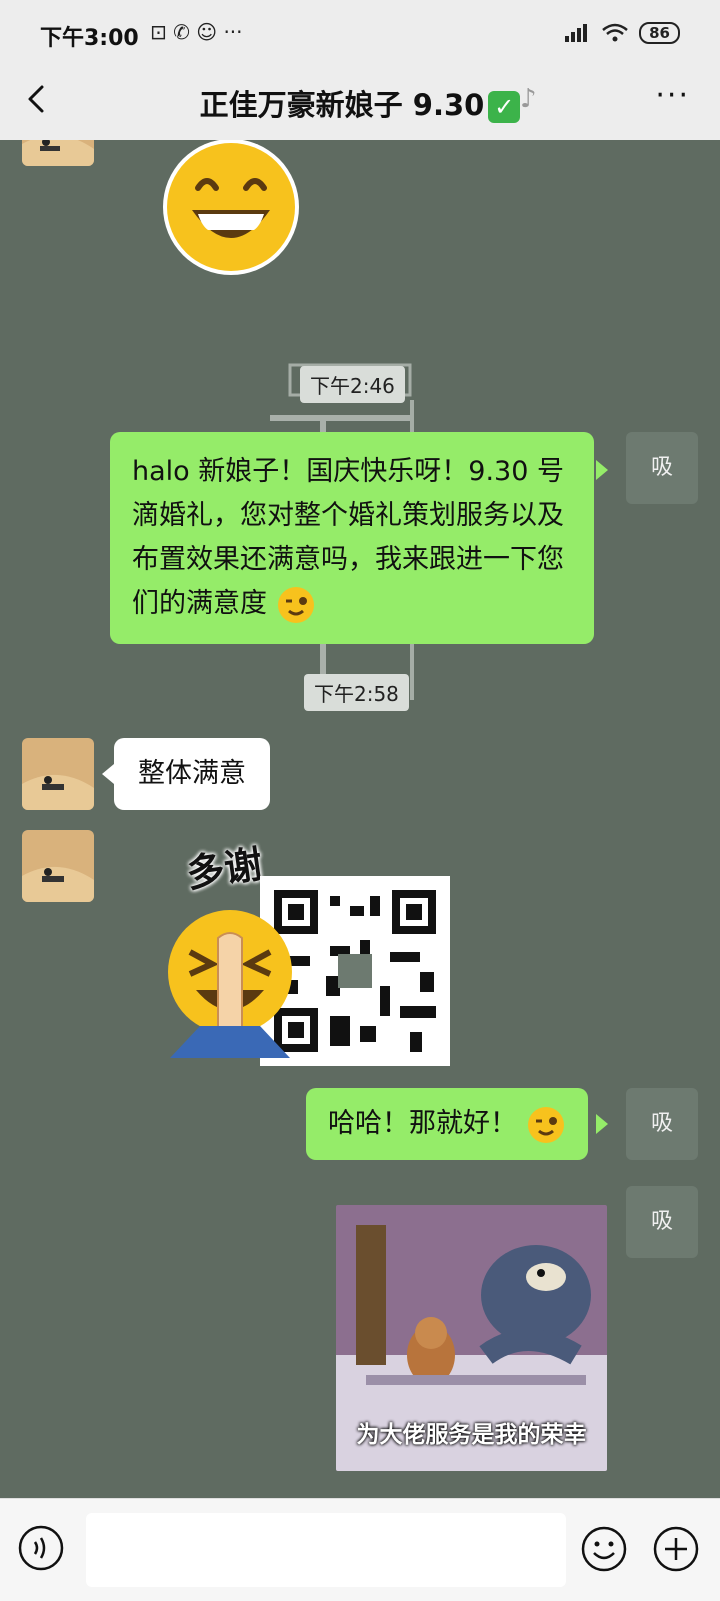  Describe the element at coordinates (310, 948) in the screenshot. I see `thanks-sticker: 多谢` at that location.